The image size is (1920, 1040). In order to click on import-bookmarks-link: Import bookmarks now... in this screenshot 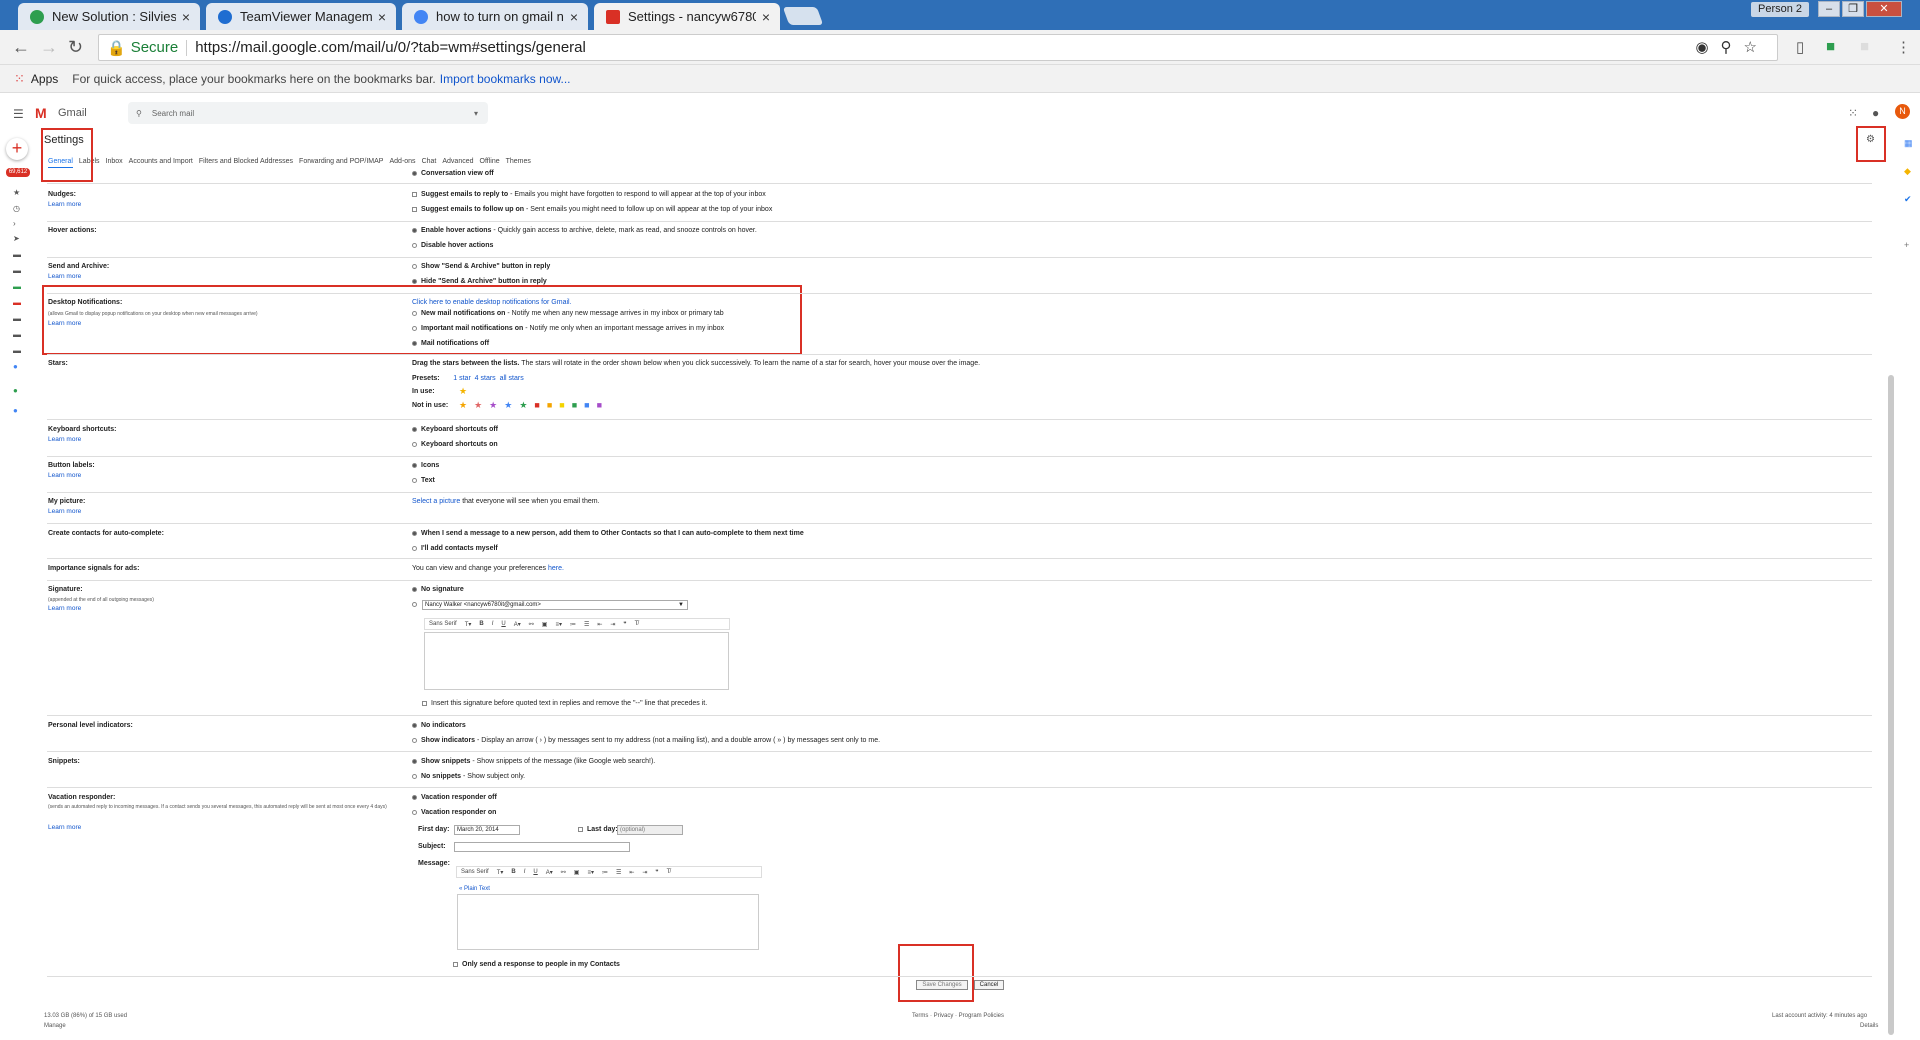, I will do `click(505, 79)`.